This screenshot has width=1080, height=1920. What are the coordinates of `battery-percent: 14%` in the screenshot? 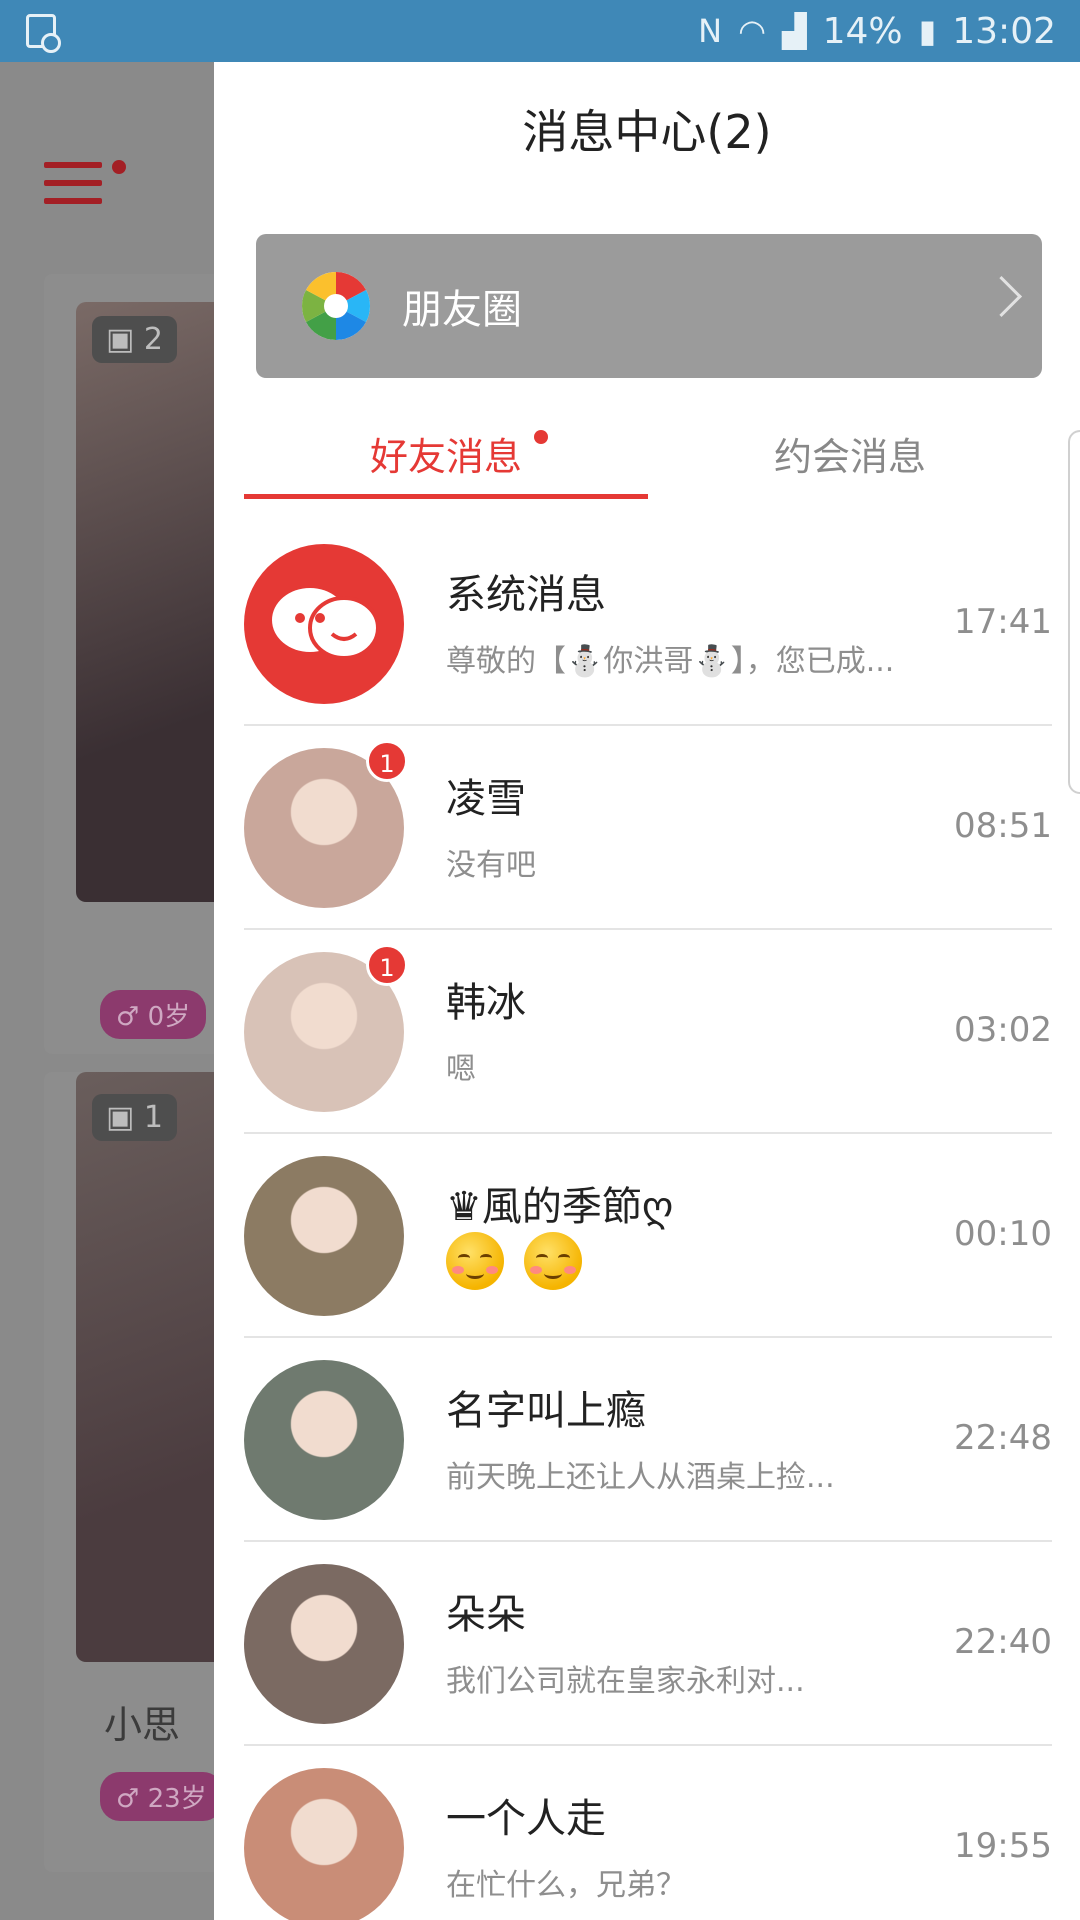 It's located at (862, 31).